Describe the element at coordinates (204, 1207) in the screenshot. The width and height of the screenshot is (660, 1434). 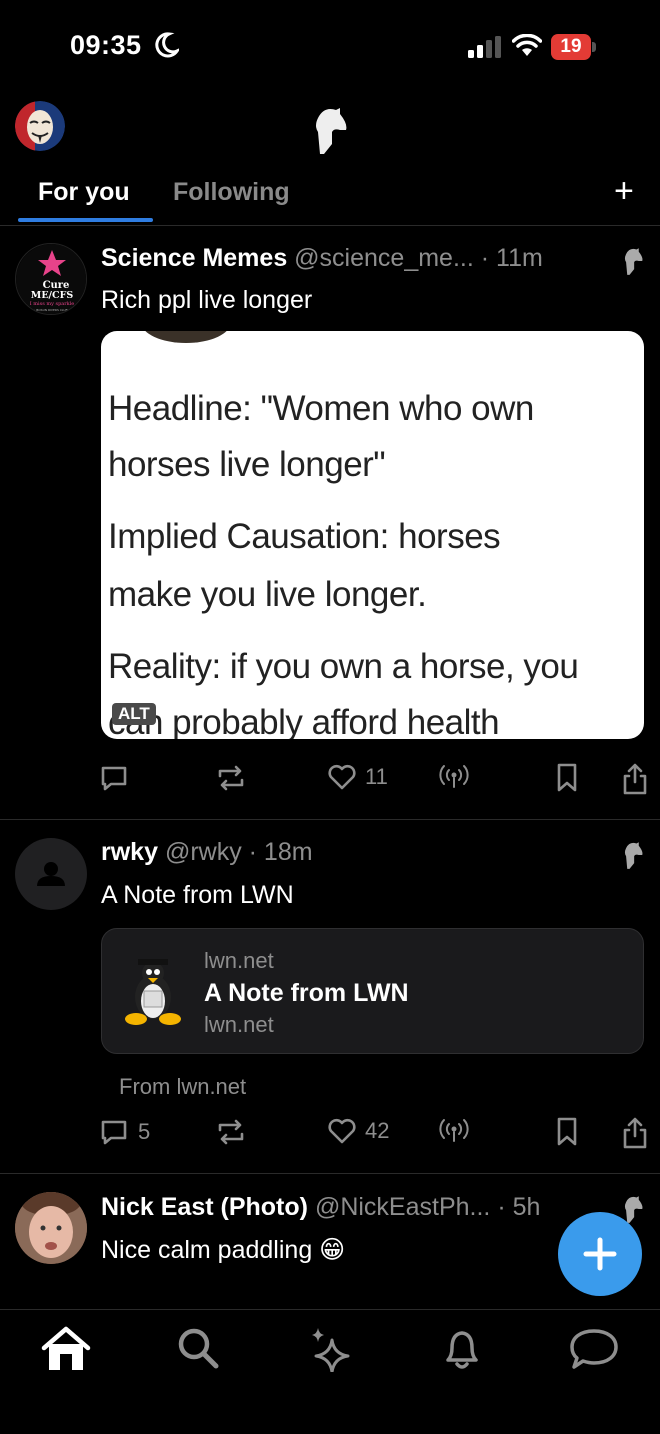
I see `author-name: Nick East (Photo)` at that location.